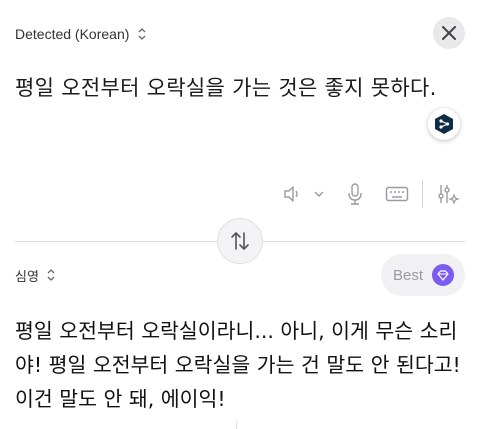 The width and height of the screenshot is (481, 429). What do you see at coordinates (72, 34) in the screenshot?
I see `source-language-label: Detected (Korean)` at bounding box center [72, 34].